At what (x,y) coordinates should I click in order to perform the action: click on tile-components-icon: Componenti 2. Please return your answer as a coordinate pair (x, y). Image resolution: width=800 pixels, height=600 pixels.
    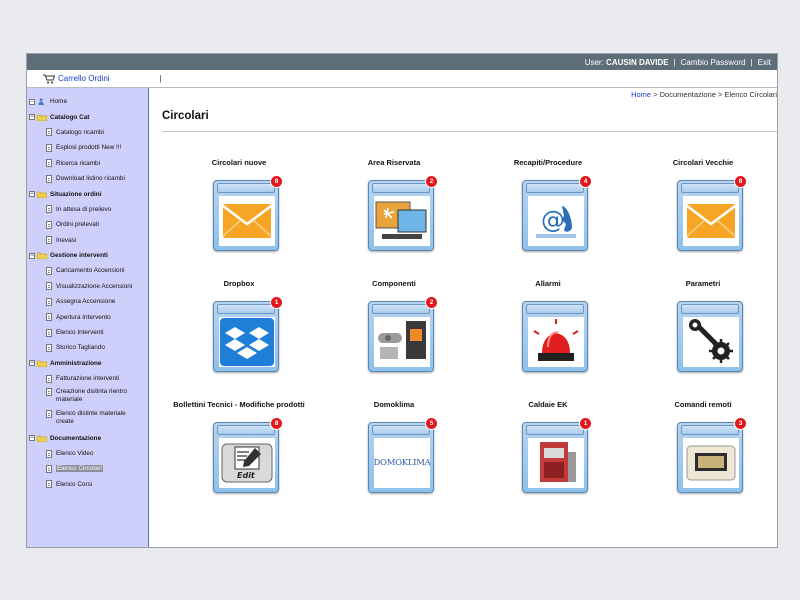
    Looking at the image, I should click on (394, 329).